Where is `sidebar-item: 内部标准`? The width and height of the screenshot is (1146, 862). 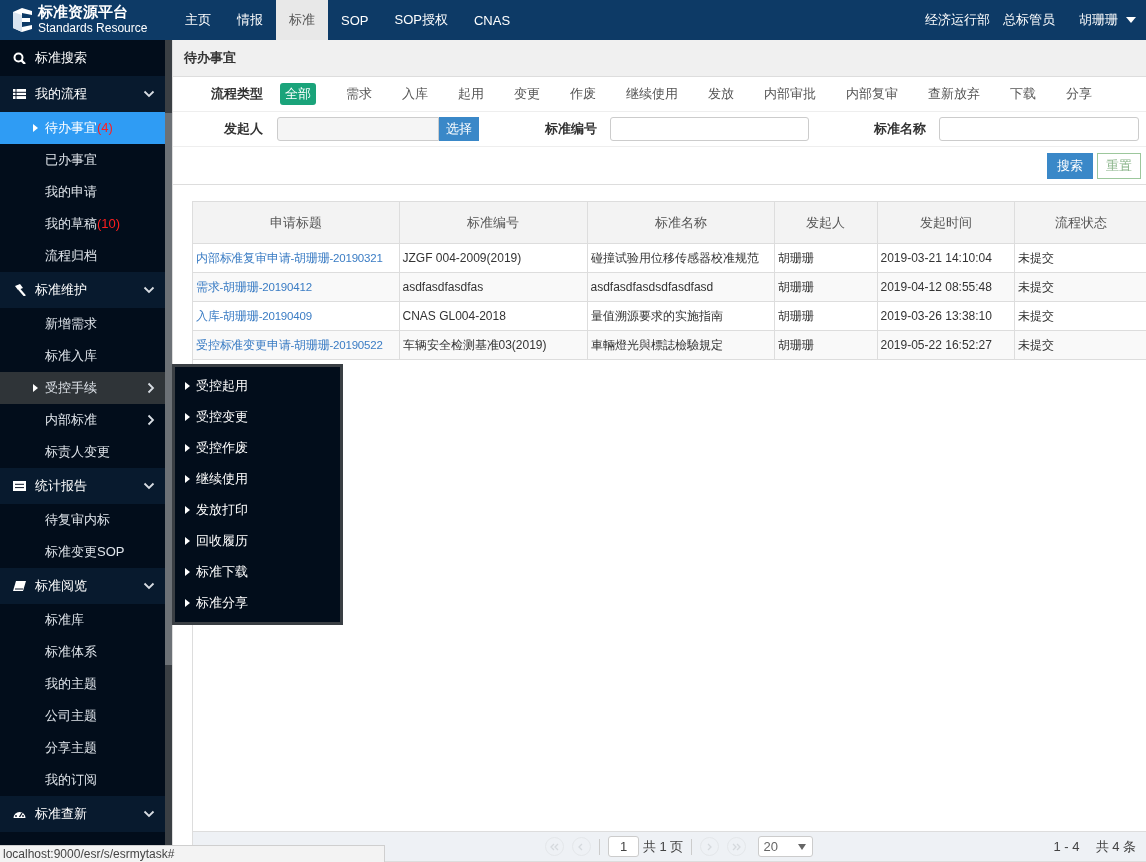 sidebar-item: 内部标准 is located at coordinates (82, 420).